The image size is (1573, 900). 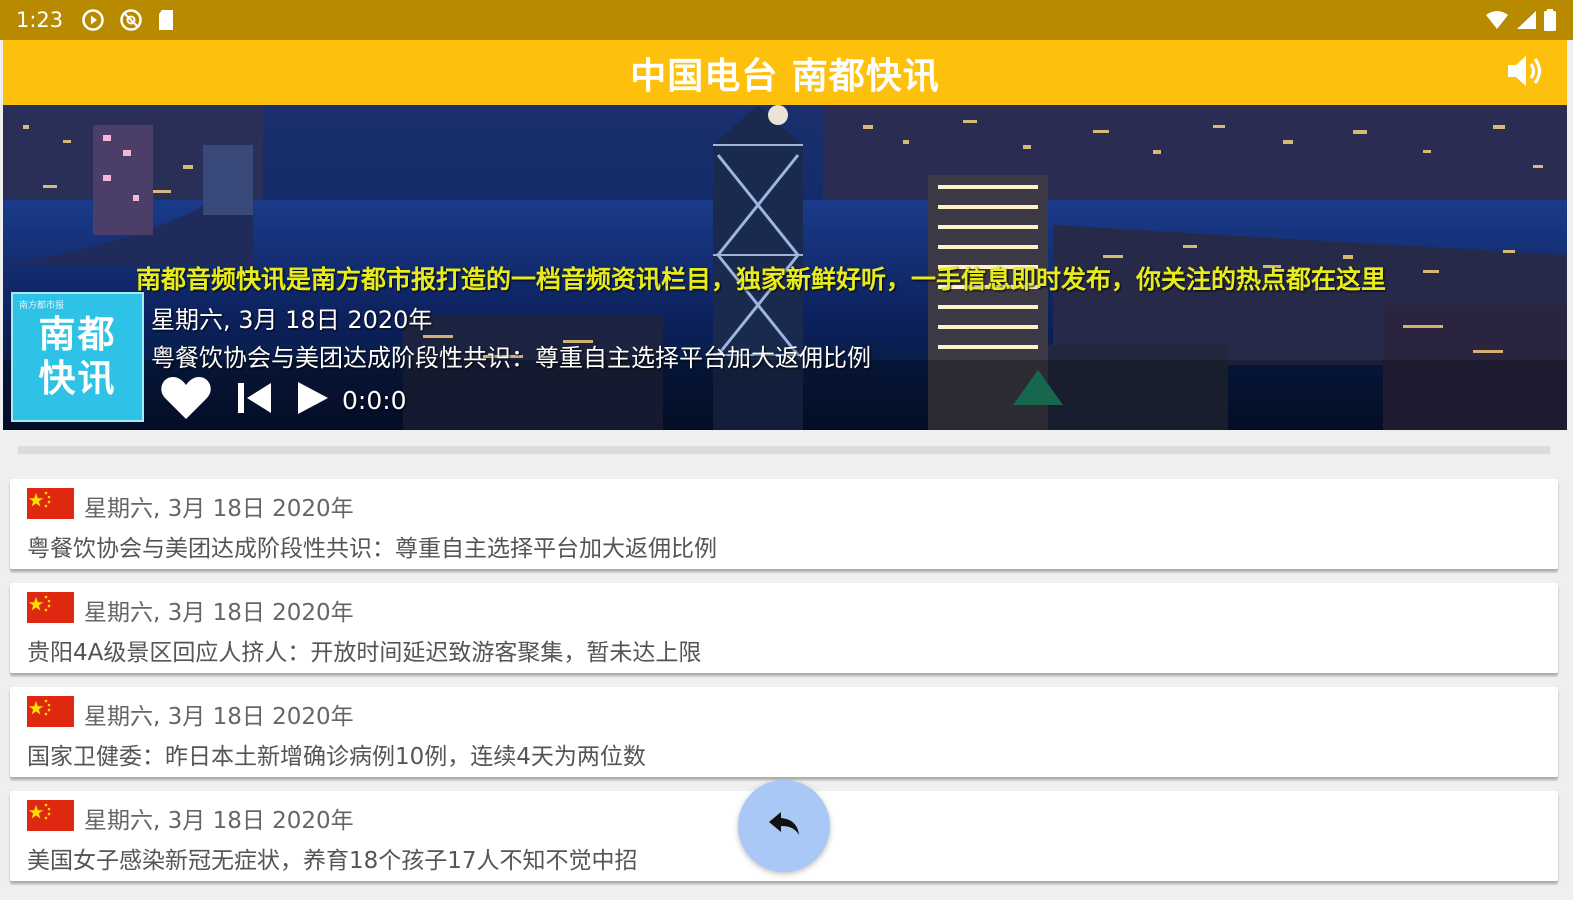 I want to click on logo-small-text: 南方都市报, so click(x=42, y=306).